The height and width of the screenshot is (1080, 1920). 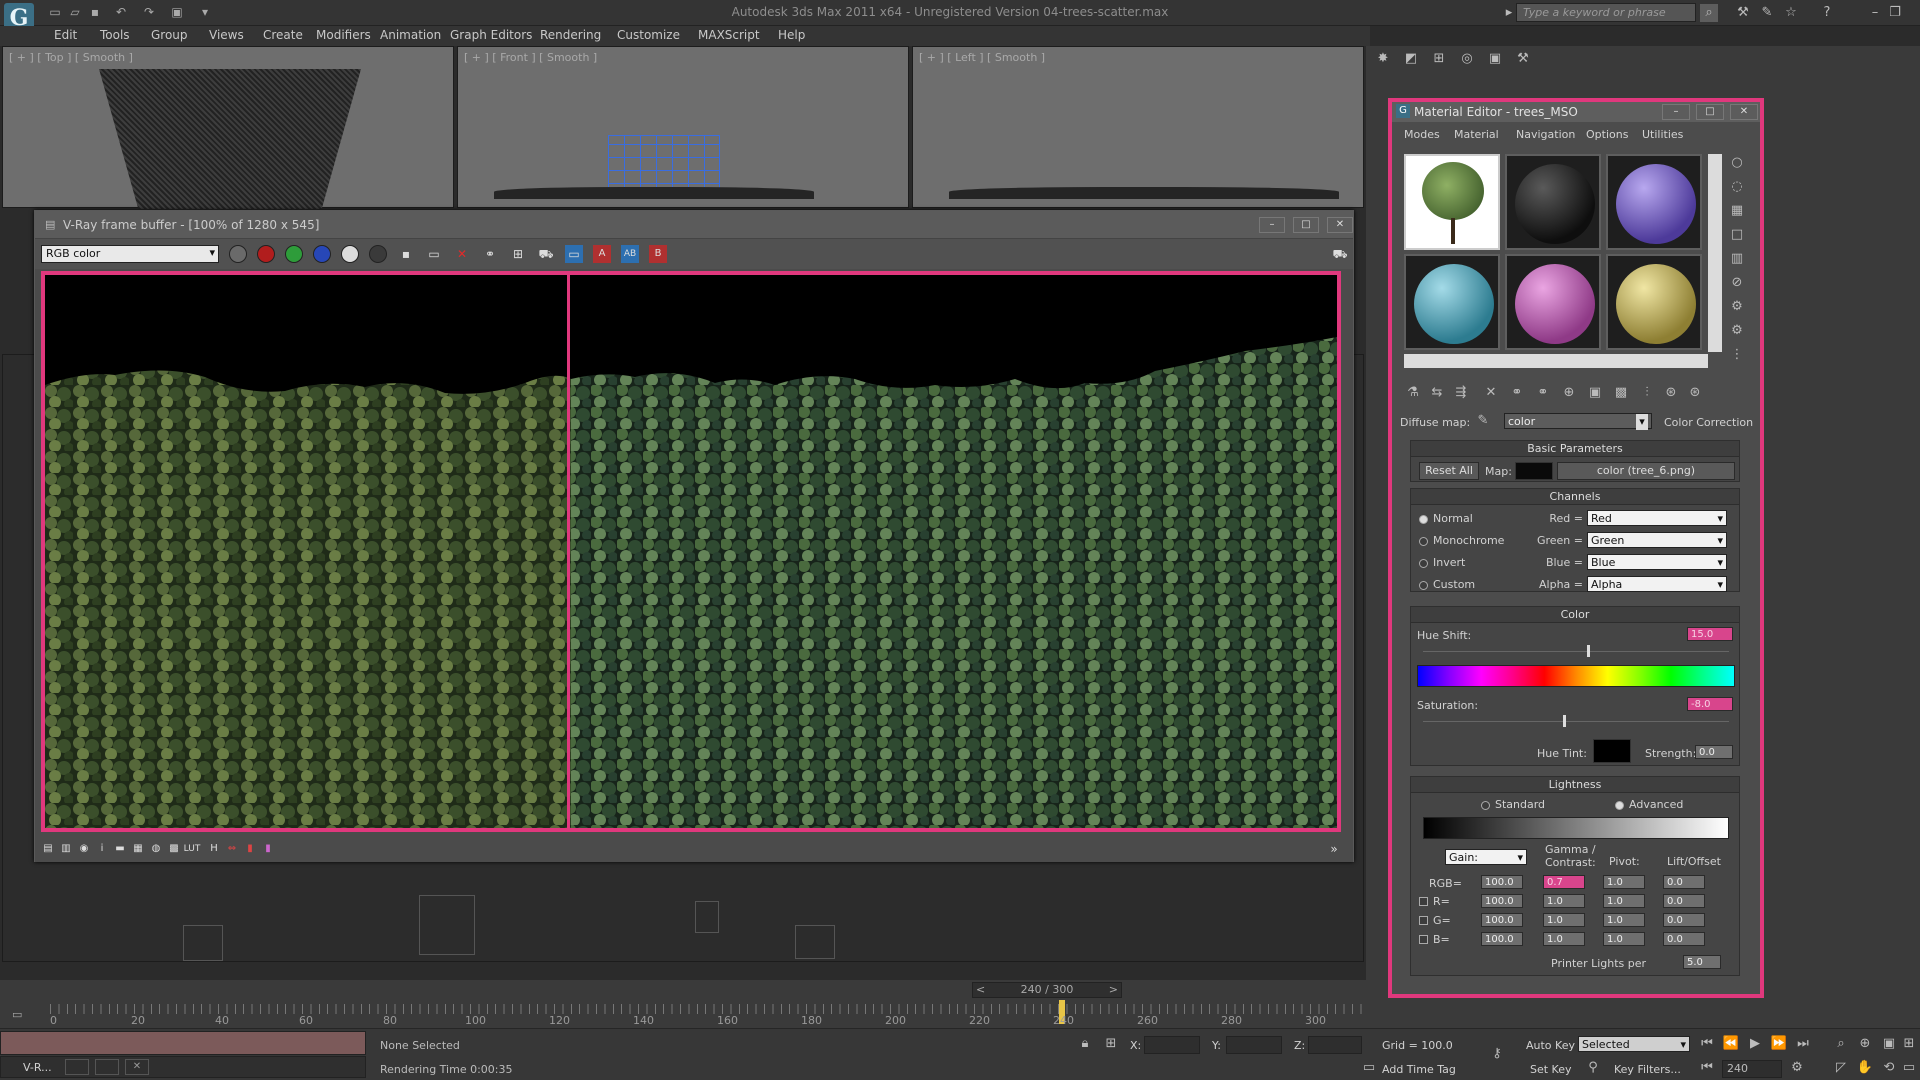 What do you see at coordinates (156, 849) in the screenshot?
I see `exposure-icon: ◍` at bounding box center [156, 849].